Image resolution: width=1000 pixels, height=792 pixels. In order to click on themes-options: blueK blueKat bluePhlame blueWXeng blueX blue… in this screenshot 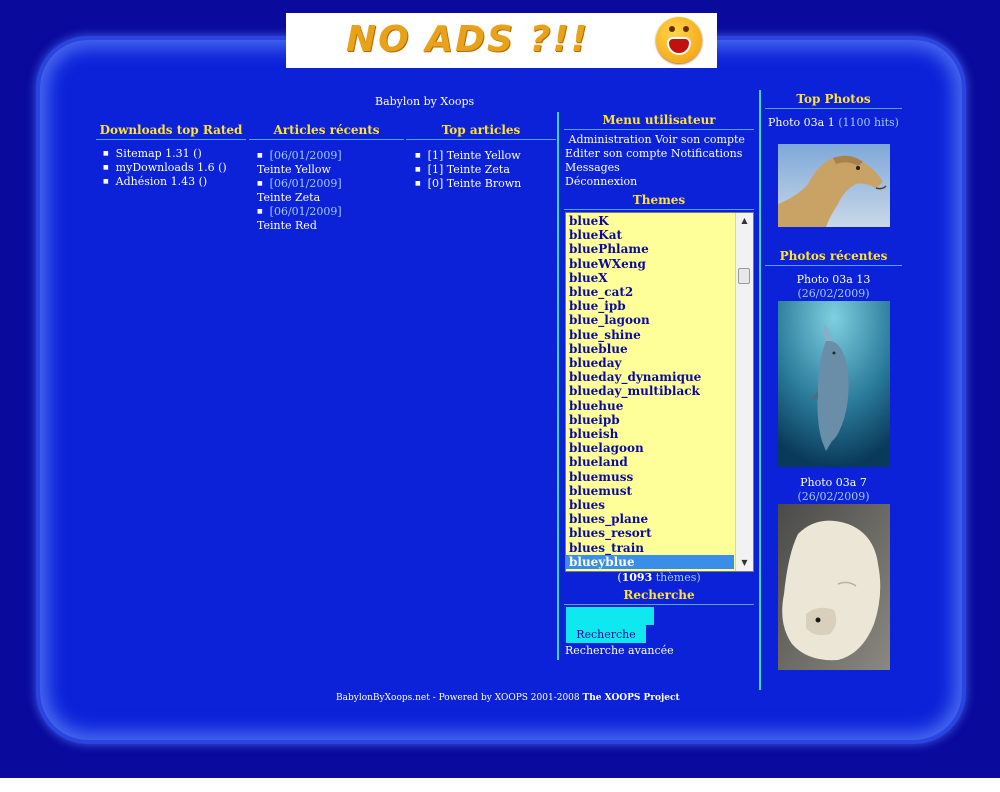, I will do `click(650, 392)`.